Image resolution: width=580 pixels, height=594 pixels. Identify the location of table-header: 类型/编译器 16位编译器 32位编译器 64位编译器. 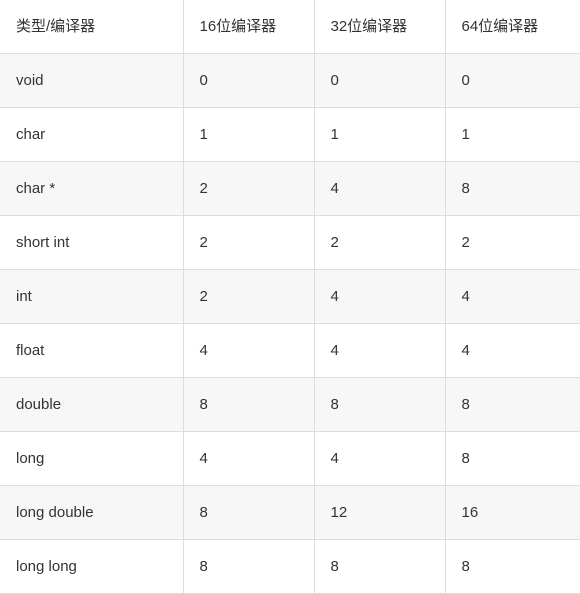
(290, 27).